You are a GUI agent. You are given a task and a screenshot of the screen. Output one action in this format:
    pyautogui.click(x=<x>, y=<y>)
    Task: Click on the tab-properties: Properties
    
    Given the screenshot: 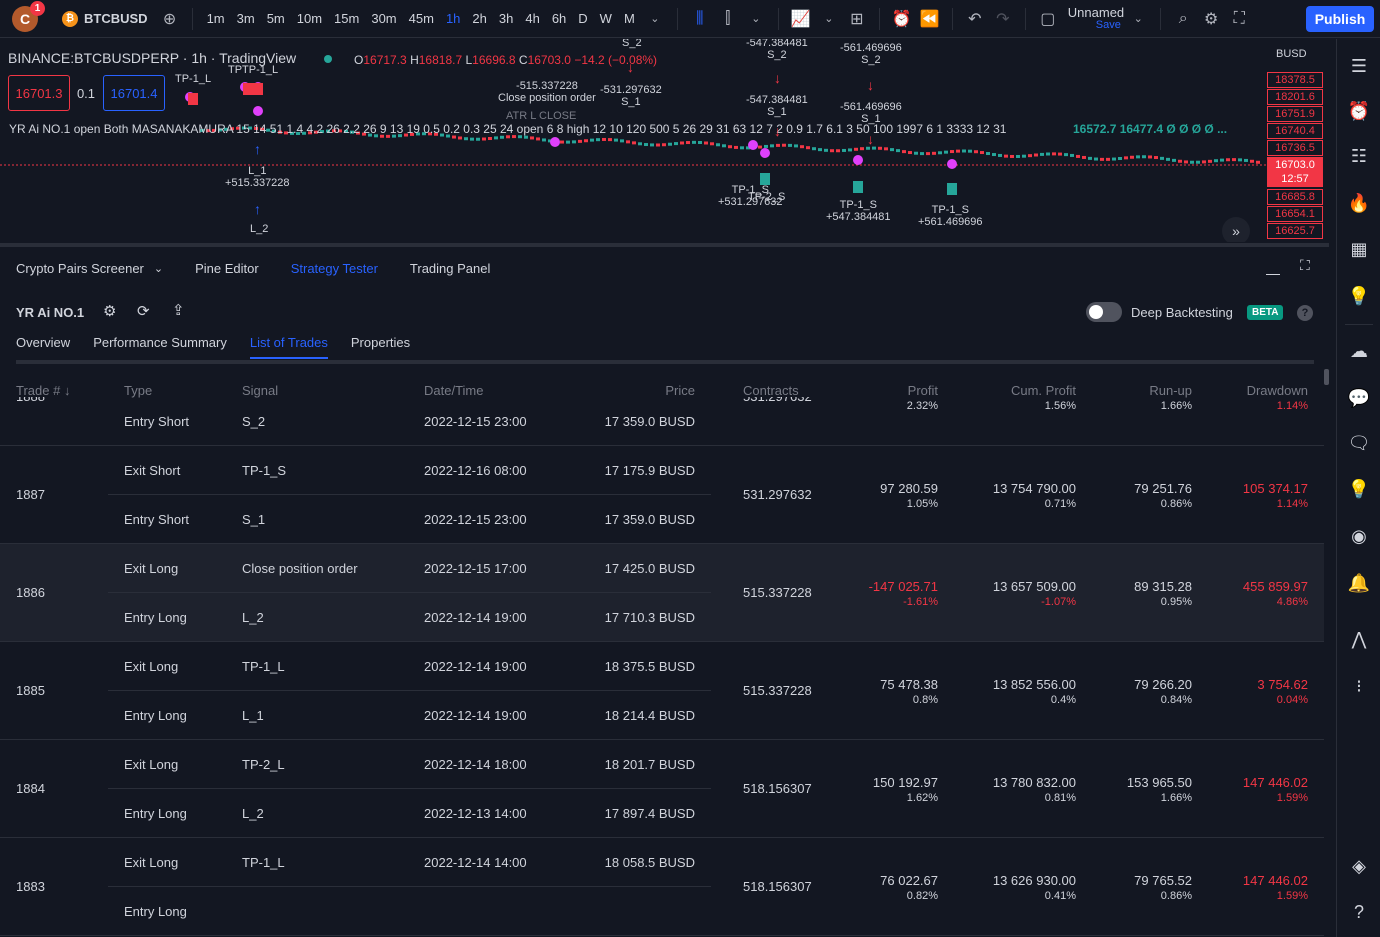 What is the action you would take?
    pyautogui.click(x=380, y=347)
    